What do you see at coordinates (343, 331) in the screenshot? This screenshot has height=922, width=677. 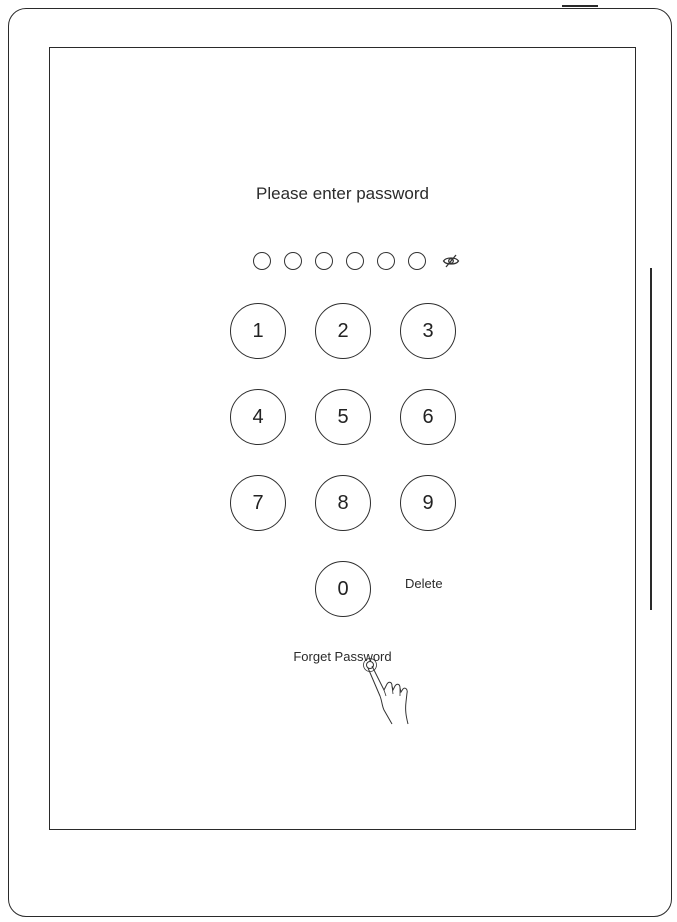 I see `key-2: 2` at bounding box center [343, 331].